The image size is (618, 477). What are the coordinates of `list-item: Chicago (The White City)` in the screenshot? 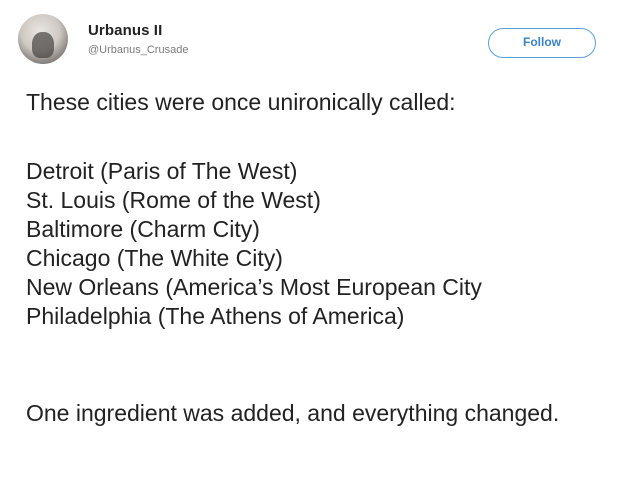 It's located at (154, 258).